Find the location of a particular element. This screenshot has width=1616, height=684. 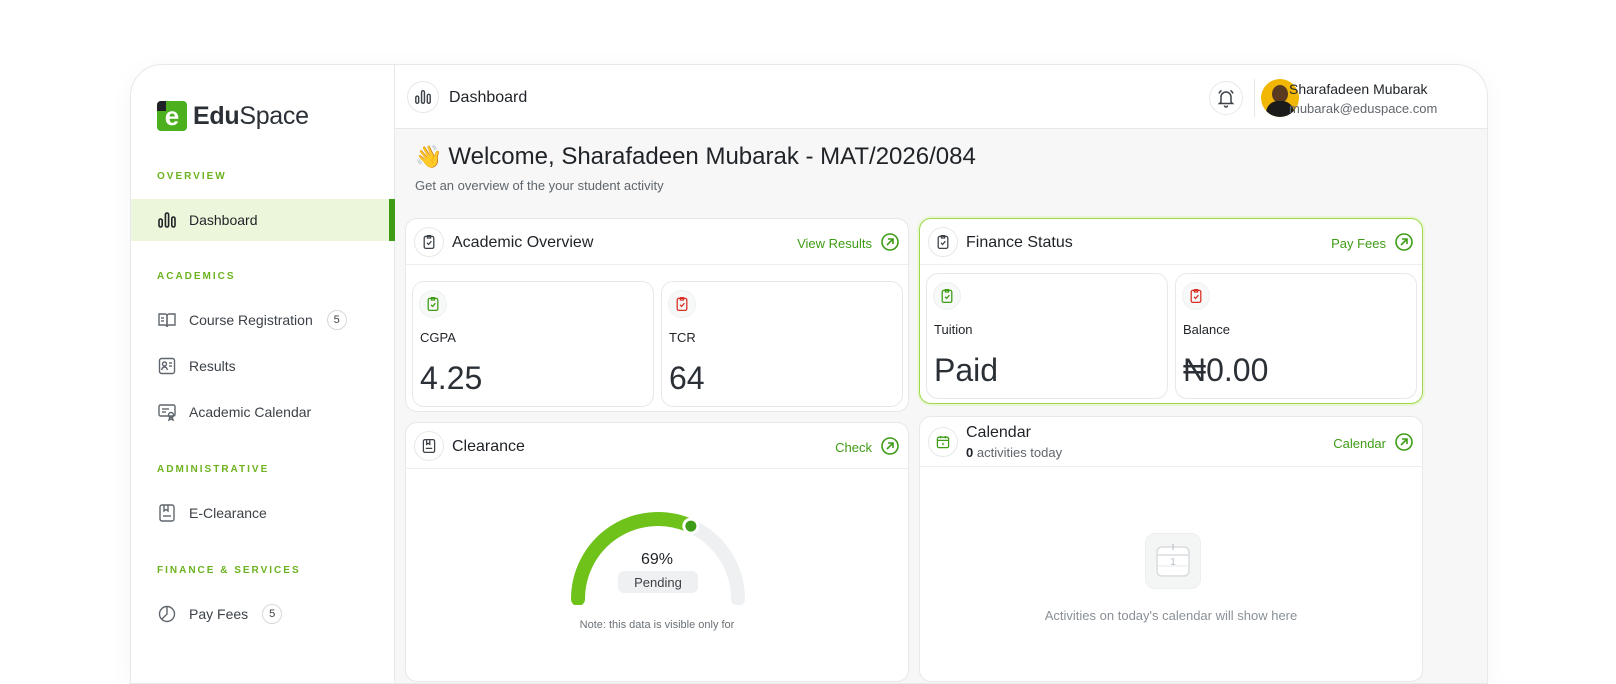

logo-mark: e is located at coordinates (172, 116).